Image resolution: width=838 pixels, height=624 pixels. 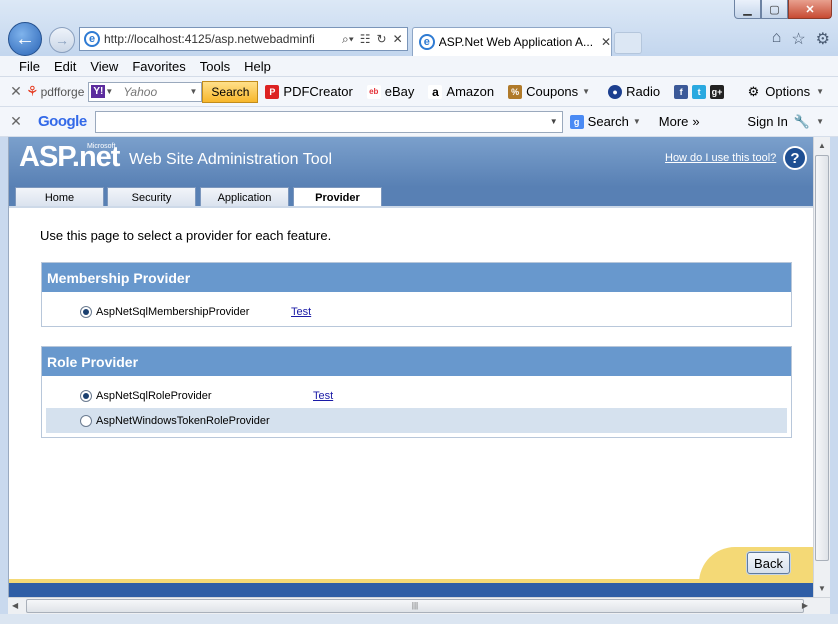 What do you see at coordinates (145, 91) in the screenshot?
I see `yahoo-search-input: Y! ▼ Yahoo ▼` at bounding box center [145, 91].